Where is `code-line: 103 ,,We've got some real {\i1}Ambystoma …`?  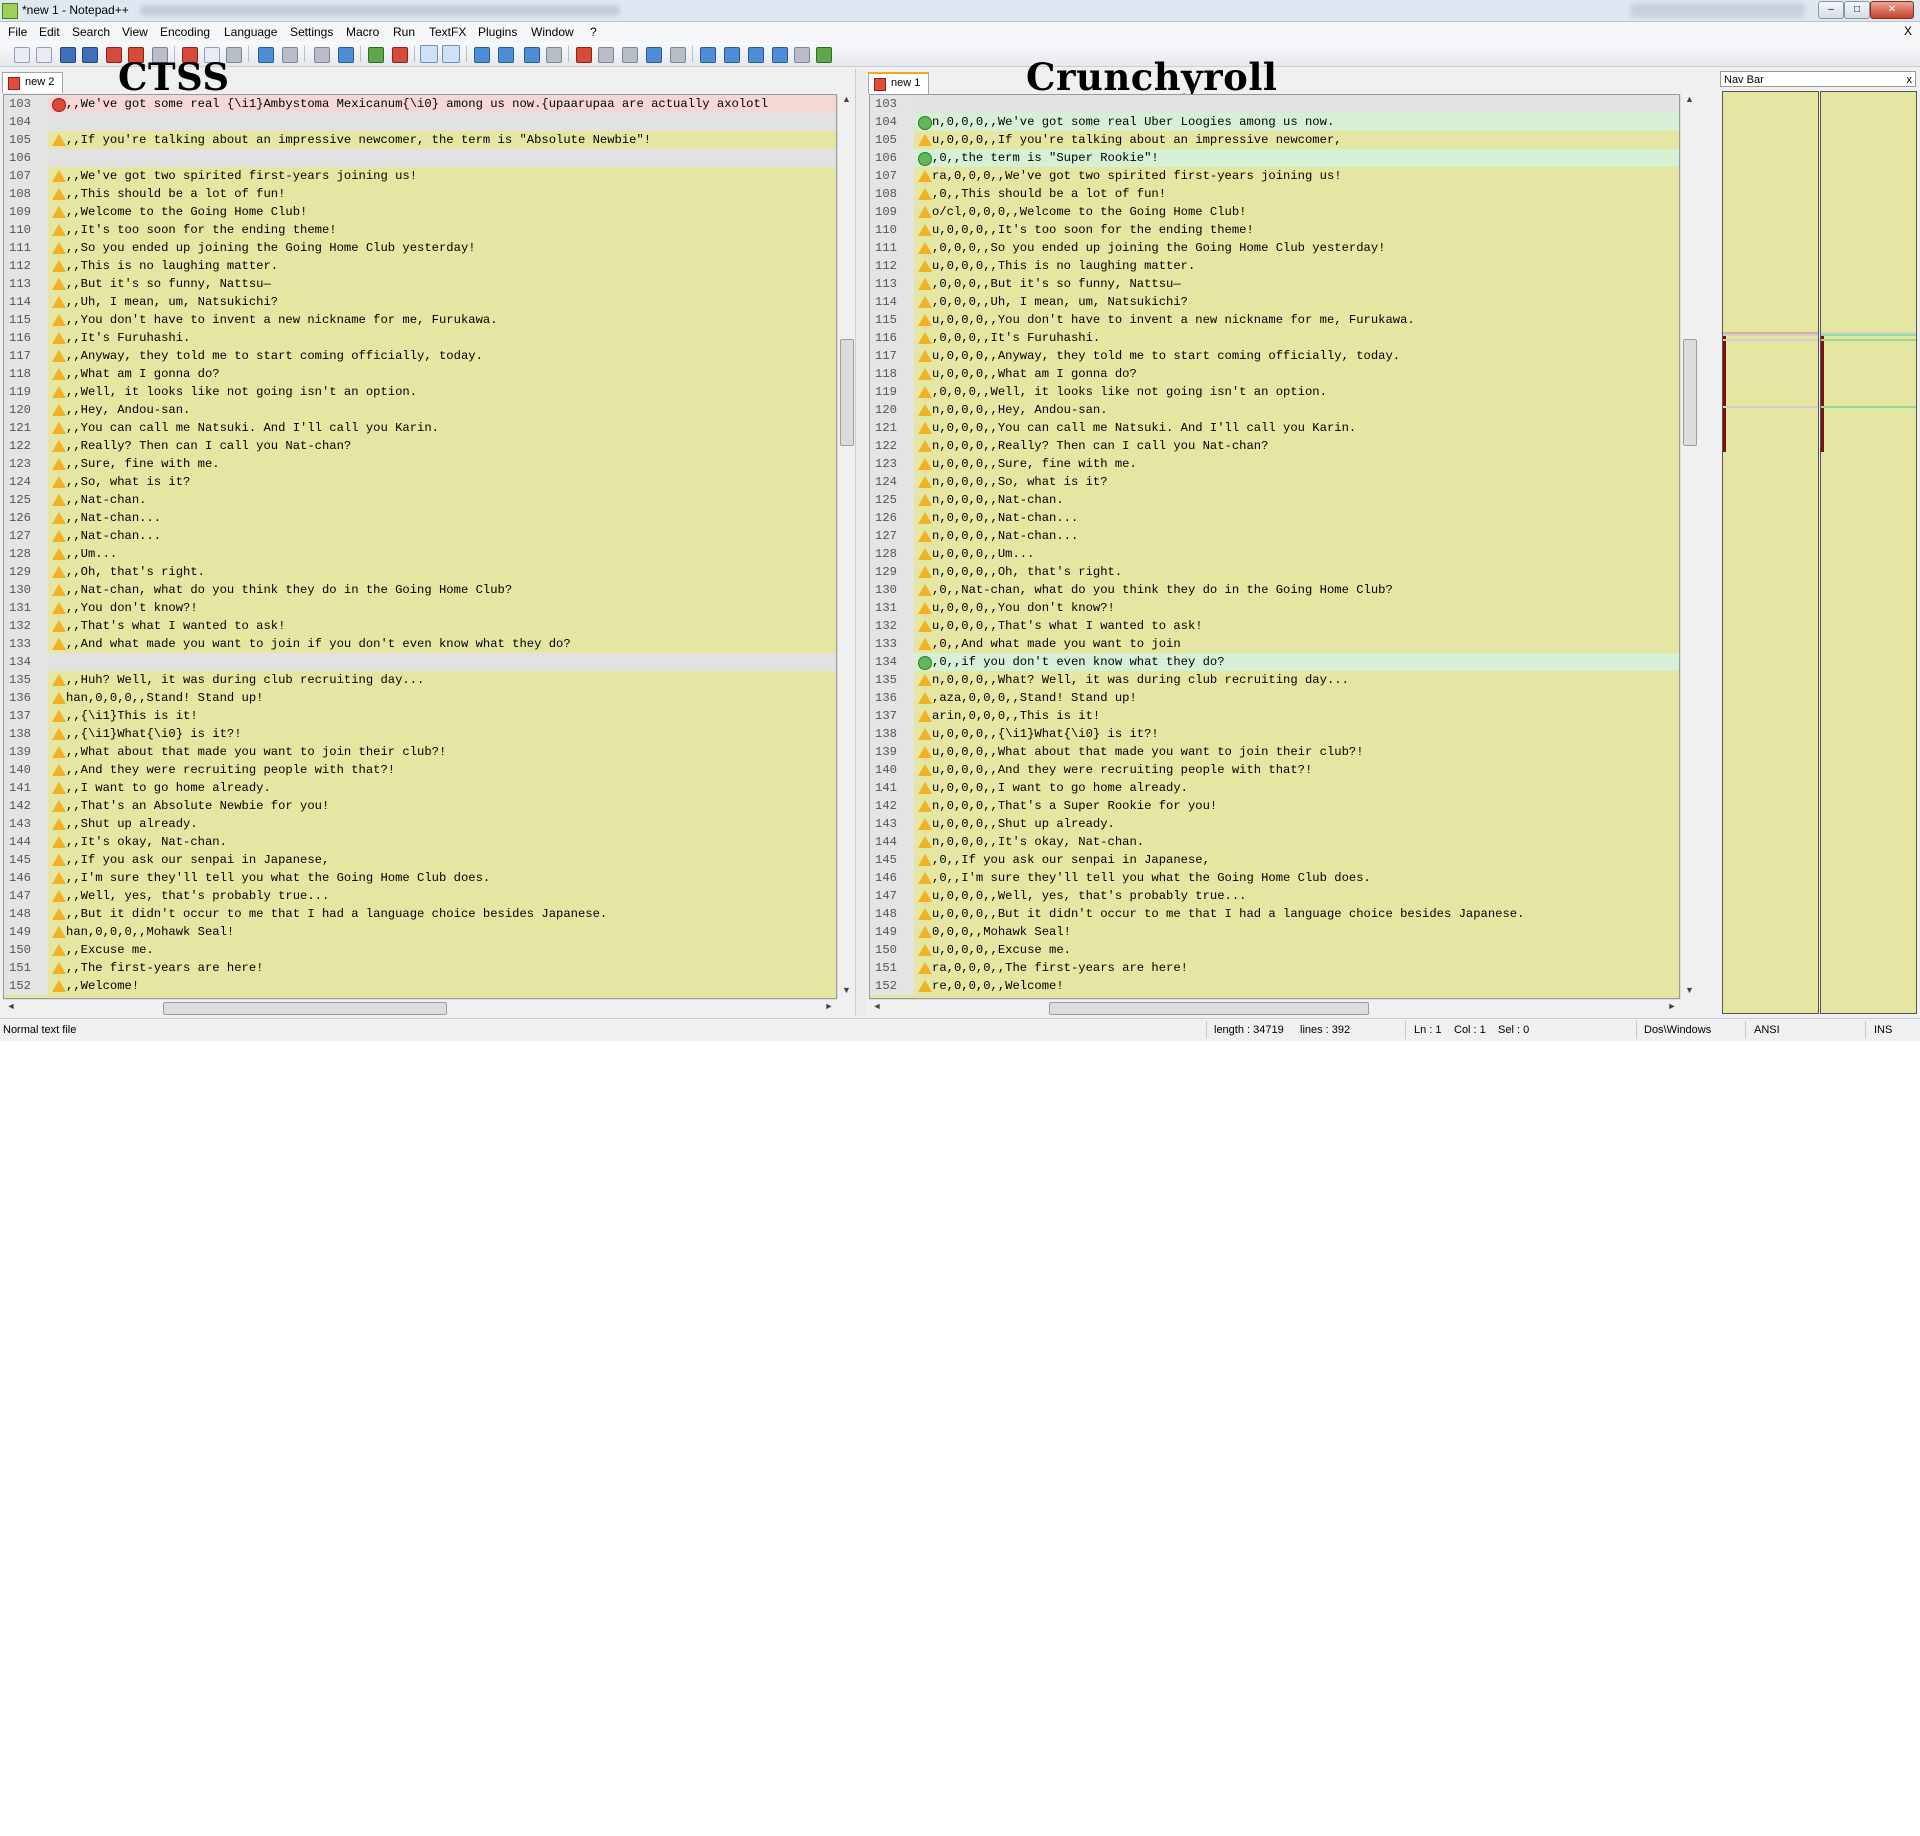 code-line: 103 ,,We've got some real {\i1}Ambystoma … is located at coordinates (420, 104).